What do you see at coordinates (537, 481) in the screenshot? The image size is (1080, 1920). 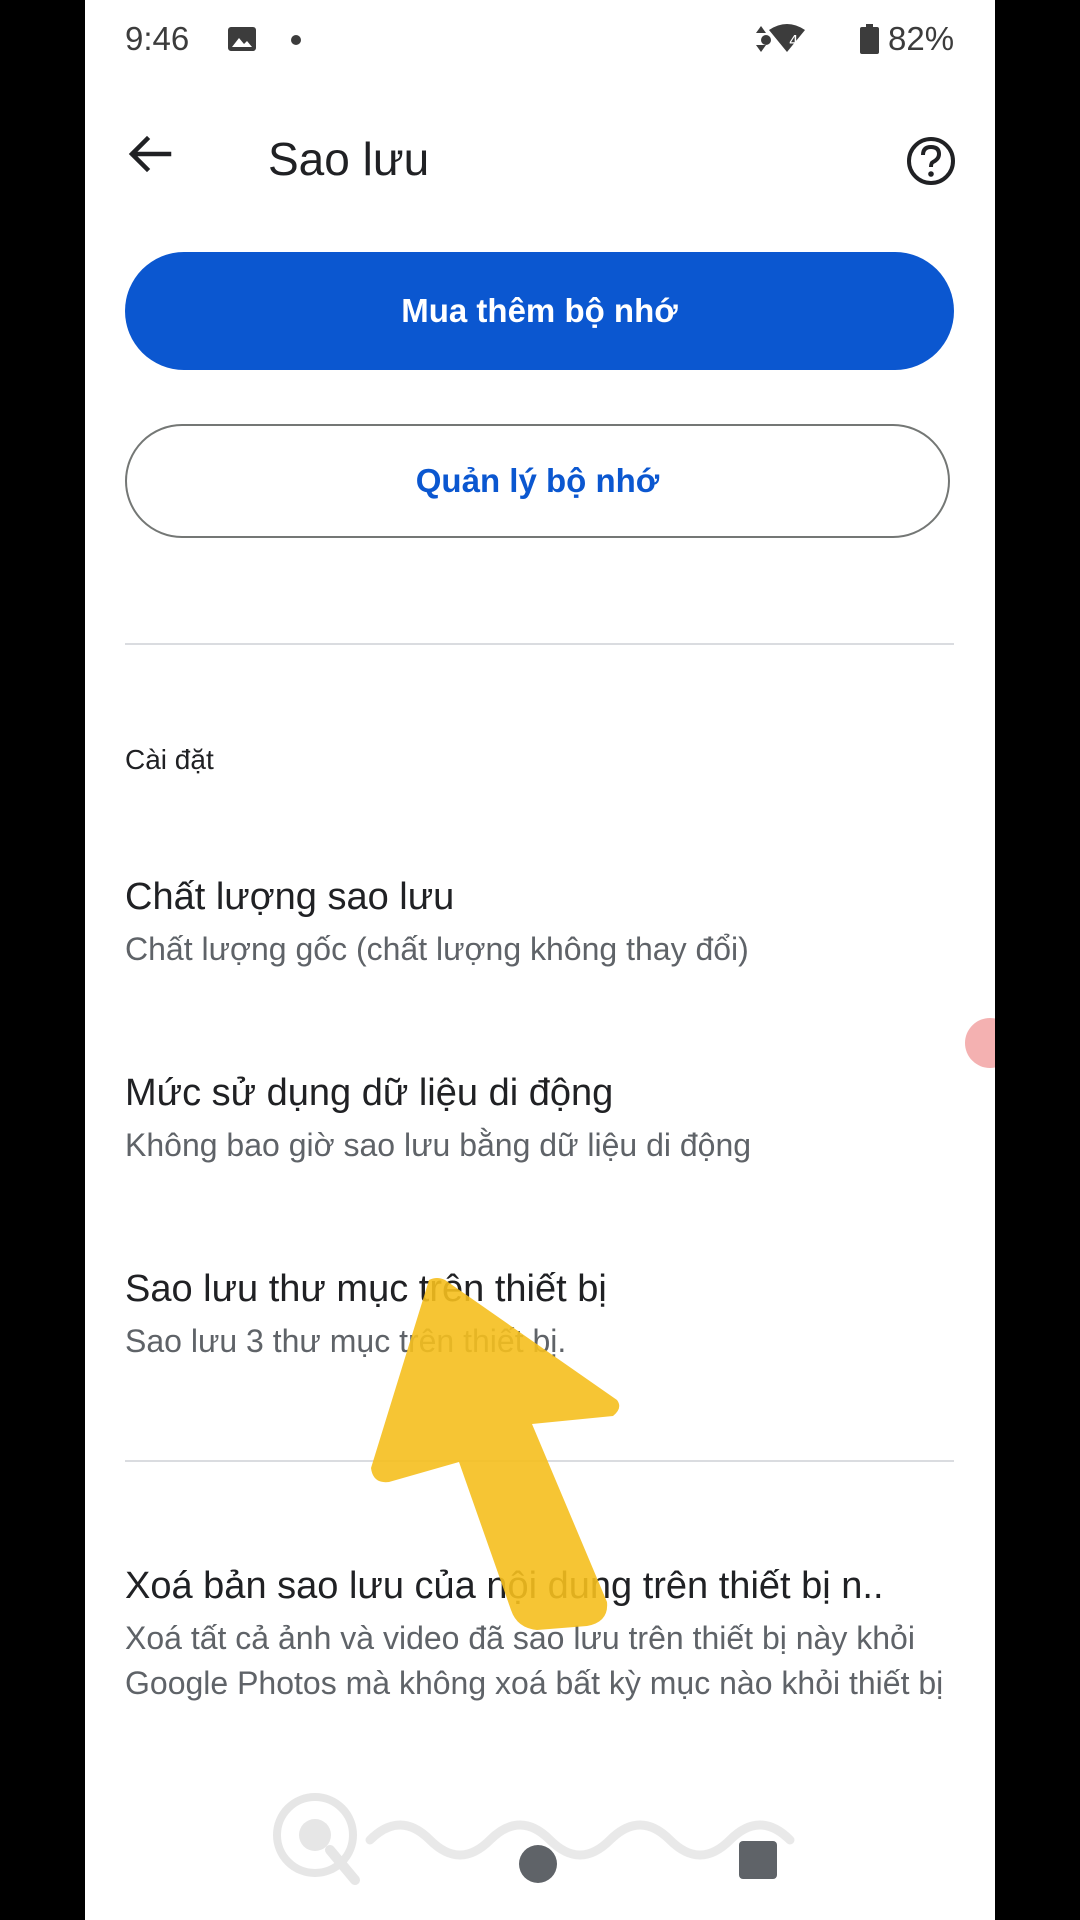 I see `manage-storage-button: Quản lý bộ nhớ` at bounding box center [537, 481].